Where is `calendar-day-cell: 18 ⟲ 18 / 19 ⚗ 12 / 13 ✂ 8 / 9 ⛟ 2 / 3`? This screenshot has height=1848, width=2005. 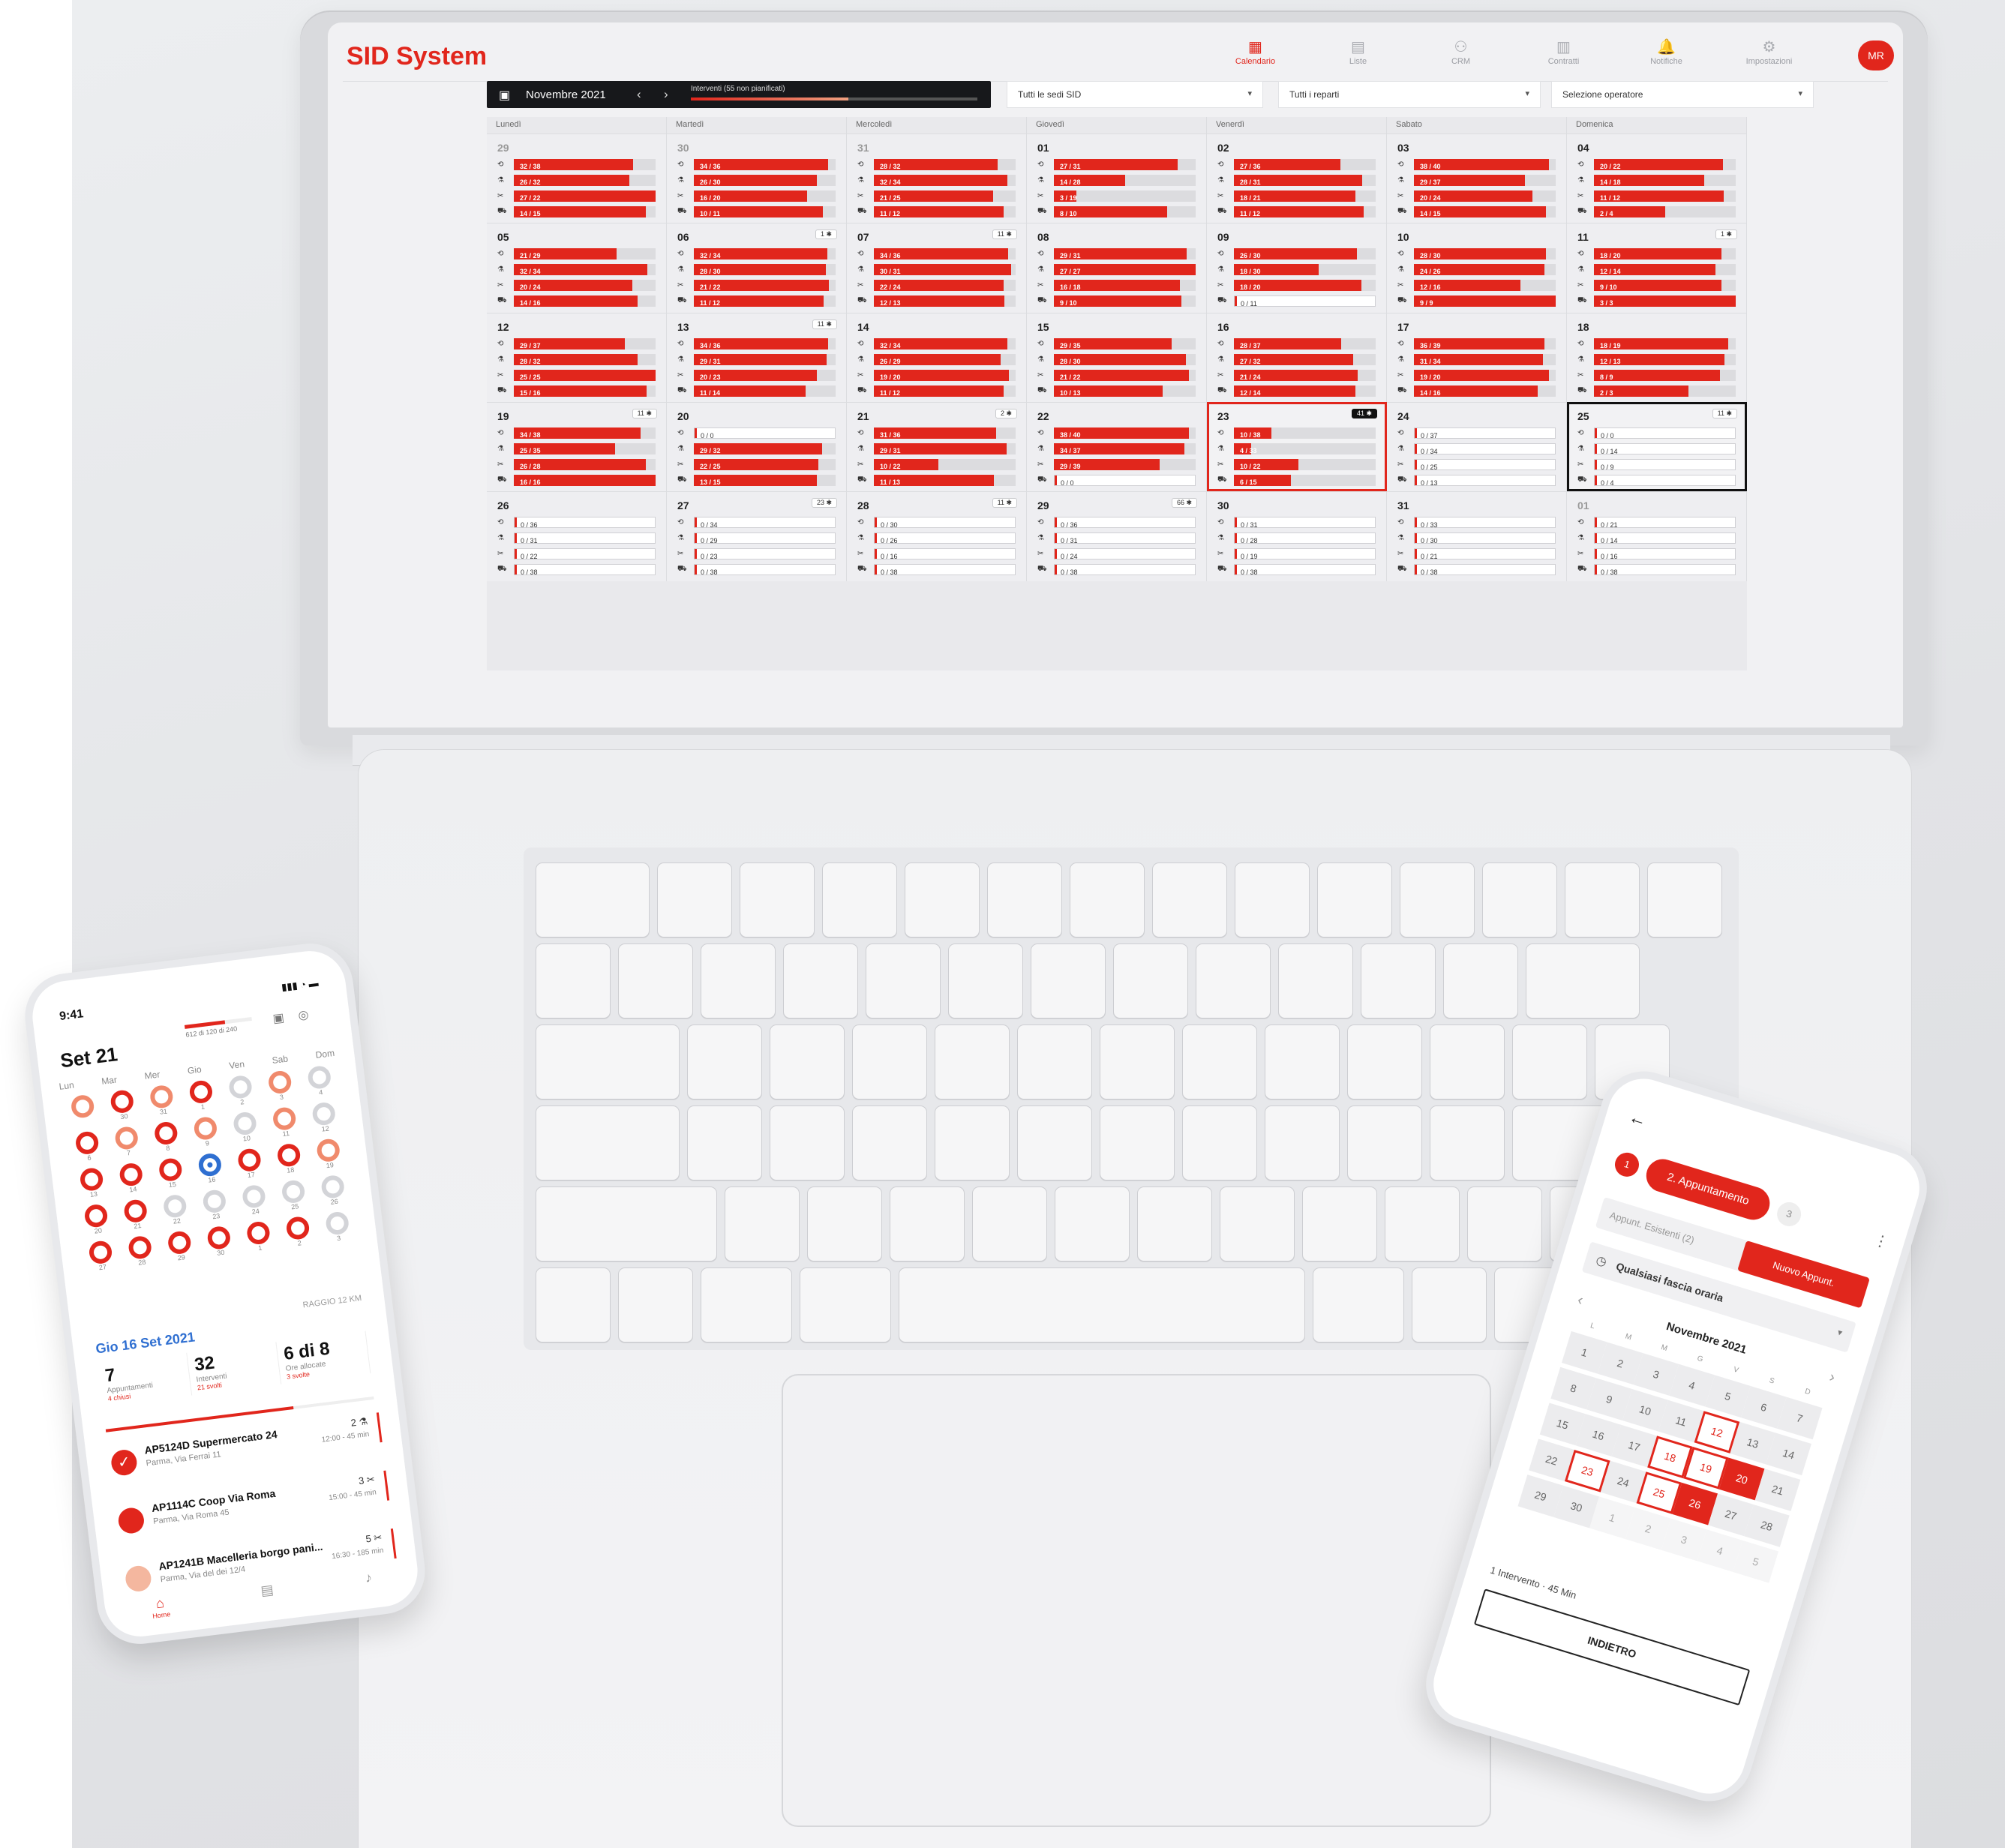 calendar-day-cell: 18 ⟲ 18 / 19 ⚗ 12 / 13 ✂ 8 / 9 ⛟ 2 / 3 is located at coordinates (1657, 357).